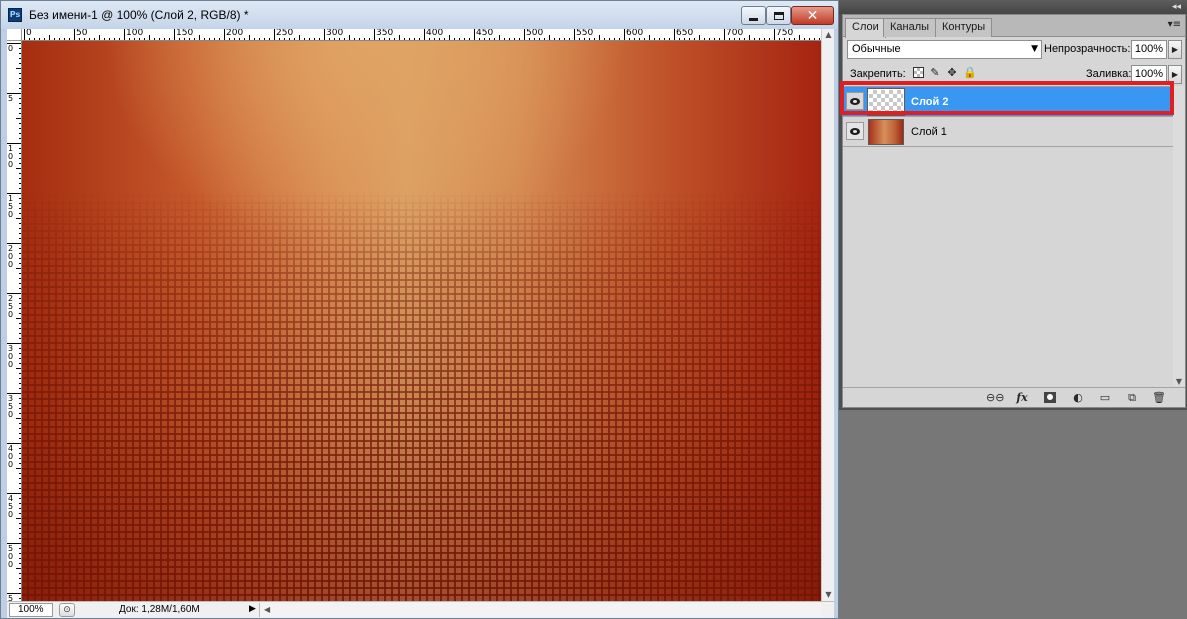 Image resolution: width=1187 pixels, height=619 pixels. I want to click on fill-label: Заливка:, so click(1109, 74).